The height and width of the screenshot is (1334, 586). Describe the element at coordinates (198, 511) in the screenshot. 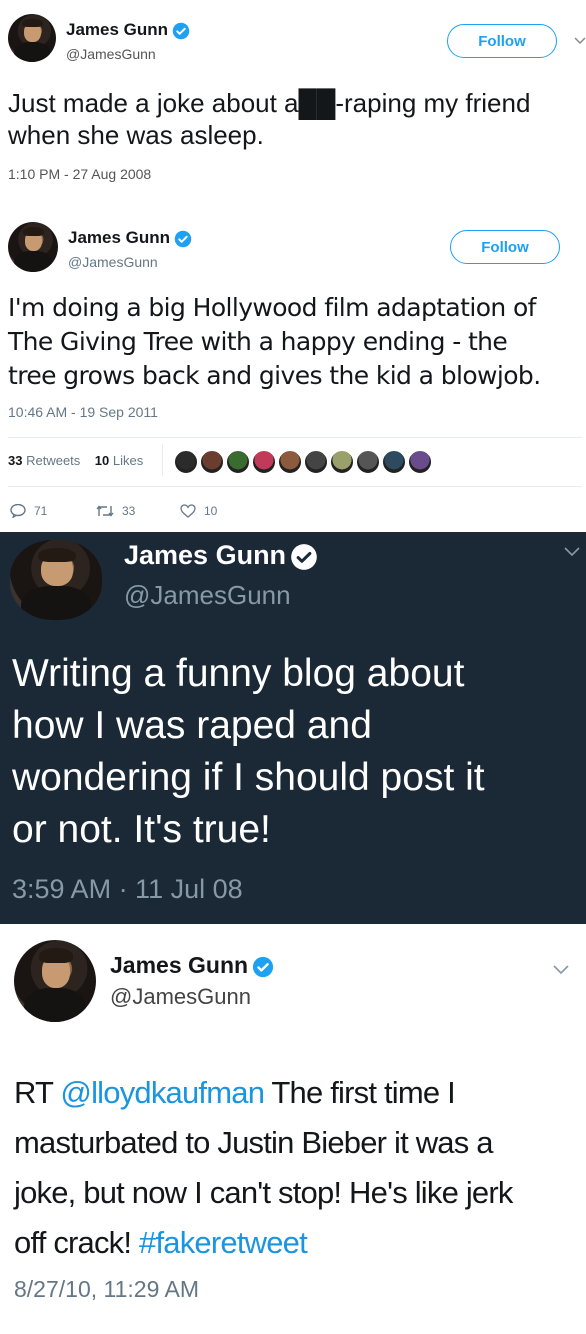

I see `like-action: 10` at that location.